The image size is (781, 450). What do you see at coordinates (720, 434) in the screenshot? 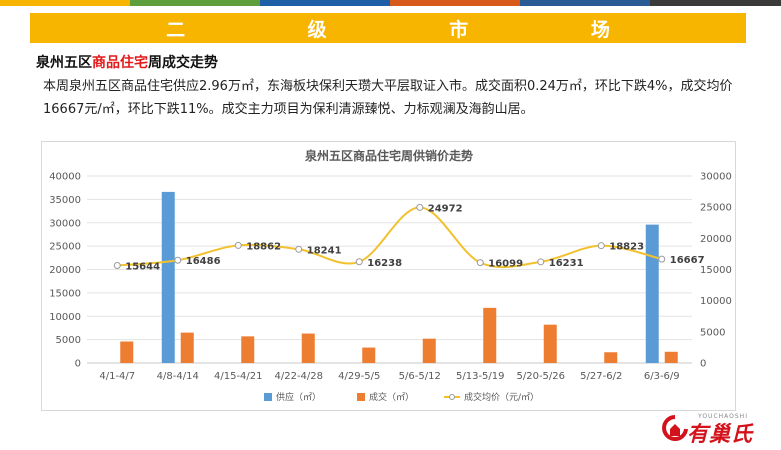
I see `logo-text: 有巢氏` at bounding box center [720, 434].